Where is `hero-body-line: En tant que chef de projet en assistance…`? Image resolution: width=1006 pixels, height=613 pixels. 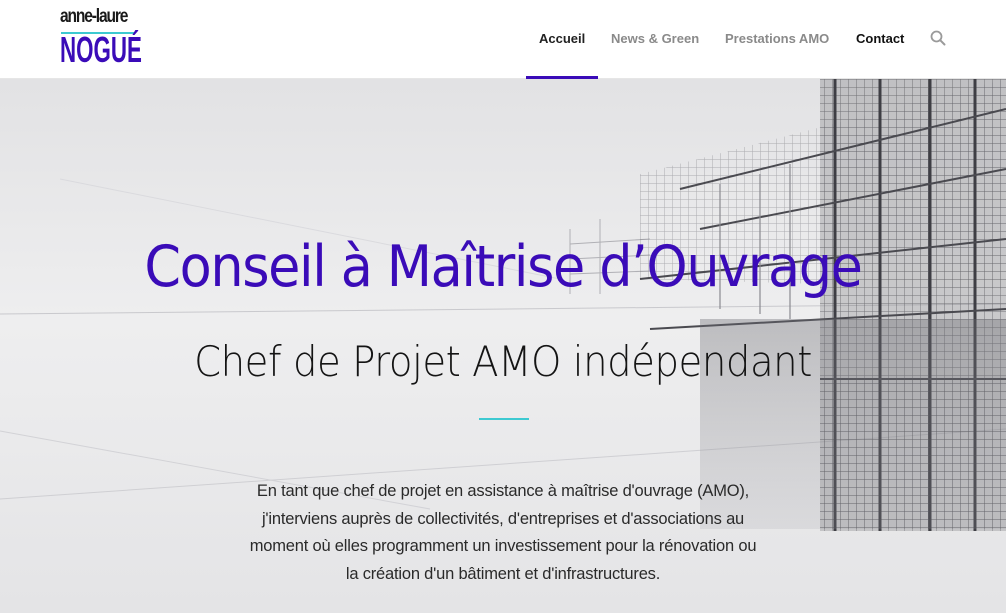
hero-body-line: En tant que chef de projet en assistance… is located at coordinates (503, 491).